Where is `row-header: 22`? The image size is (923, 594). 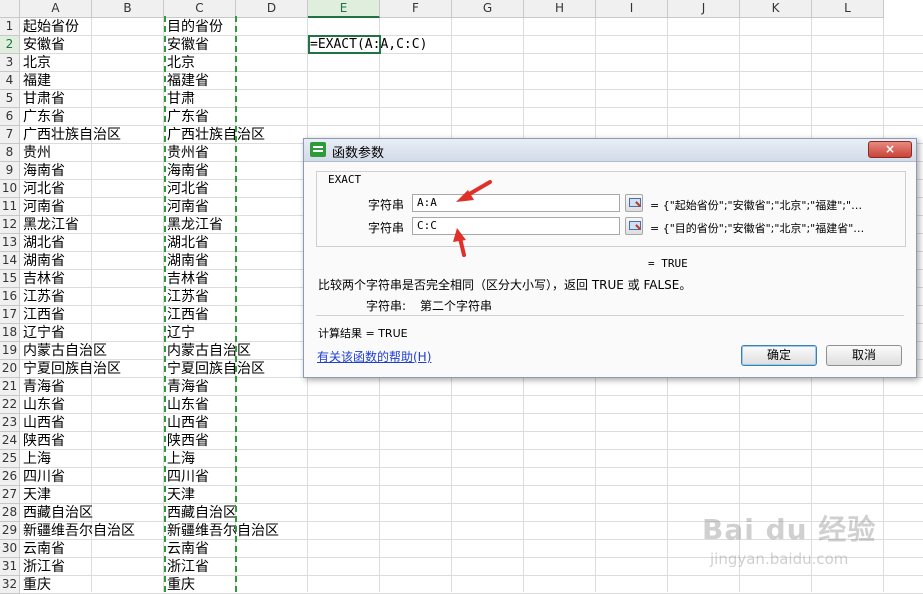
row-header: 22 is located at coordinates (10, 405).